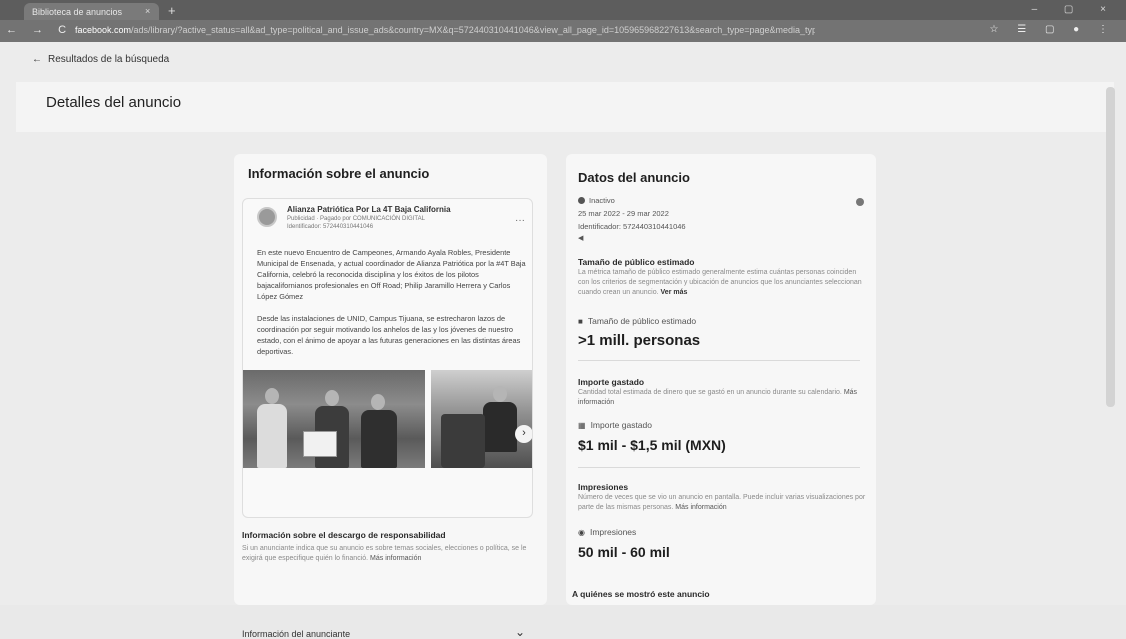 Image resolution: width=1126 pixels, height=639 pixels. What do you see at coordinates (652, 445) in the screenshot?
I see `spend-value: $1 mil - $1,5 mil (MXN)` at bounding box center [652, 445].